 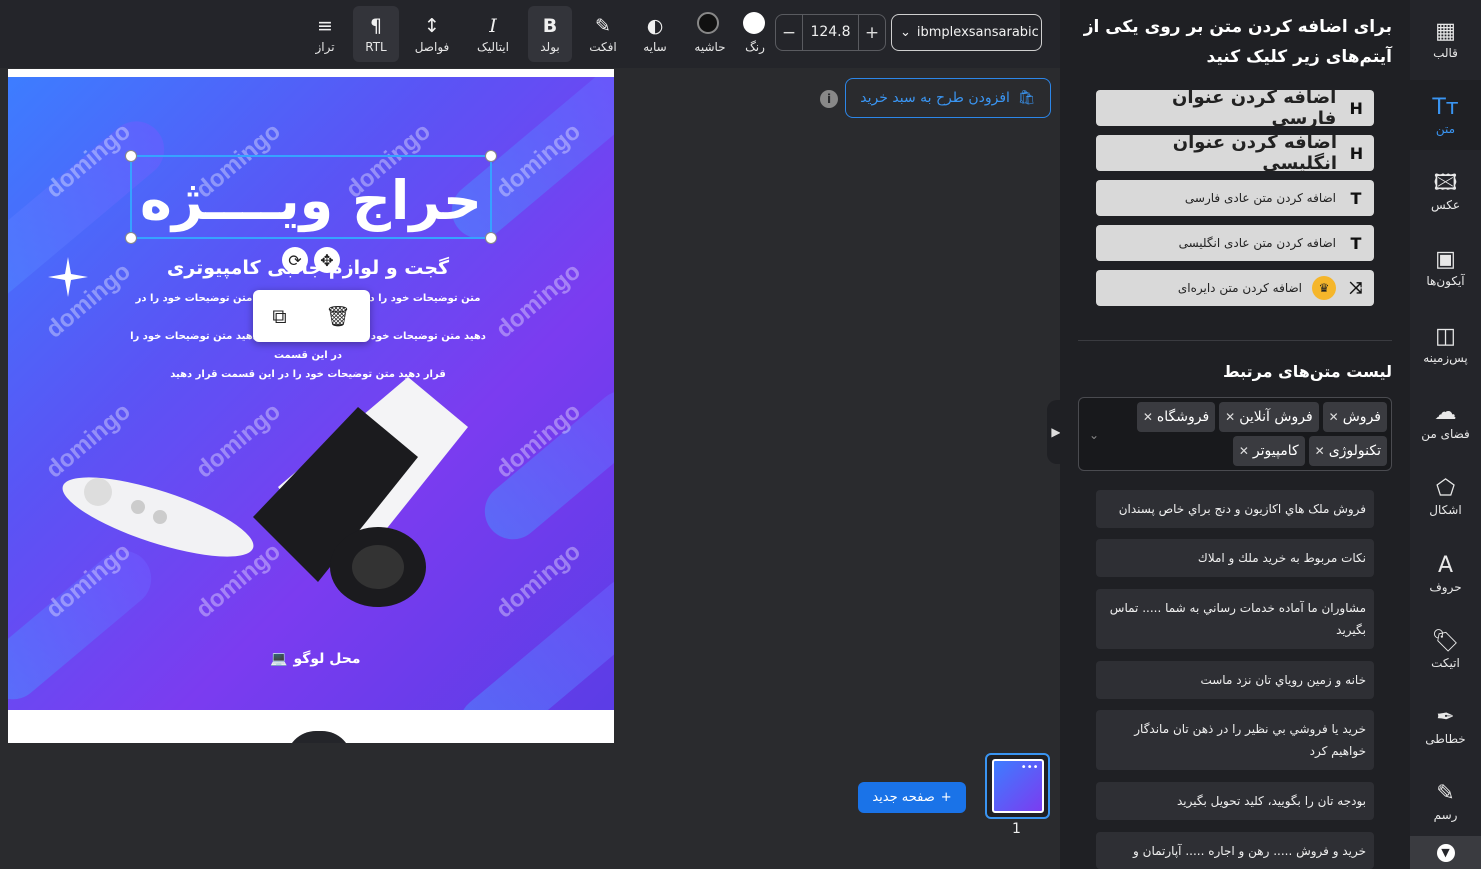 I want to click on decrease-size-button: −, so click(x=789, y=33).